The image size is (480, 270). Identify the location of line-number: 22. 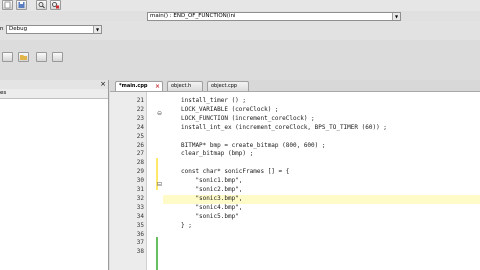
(140, 109).